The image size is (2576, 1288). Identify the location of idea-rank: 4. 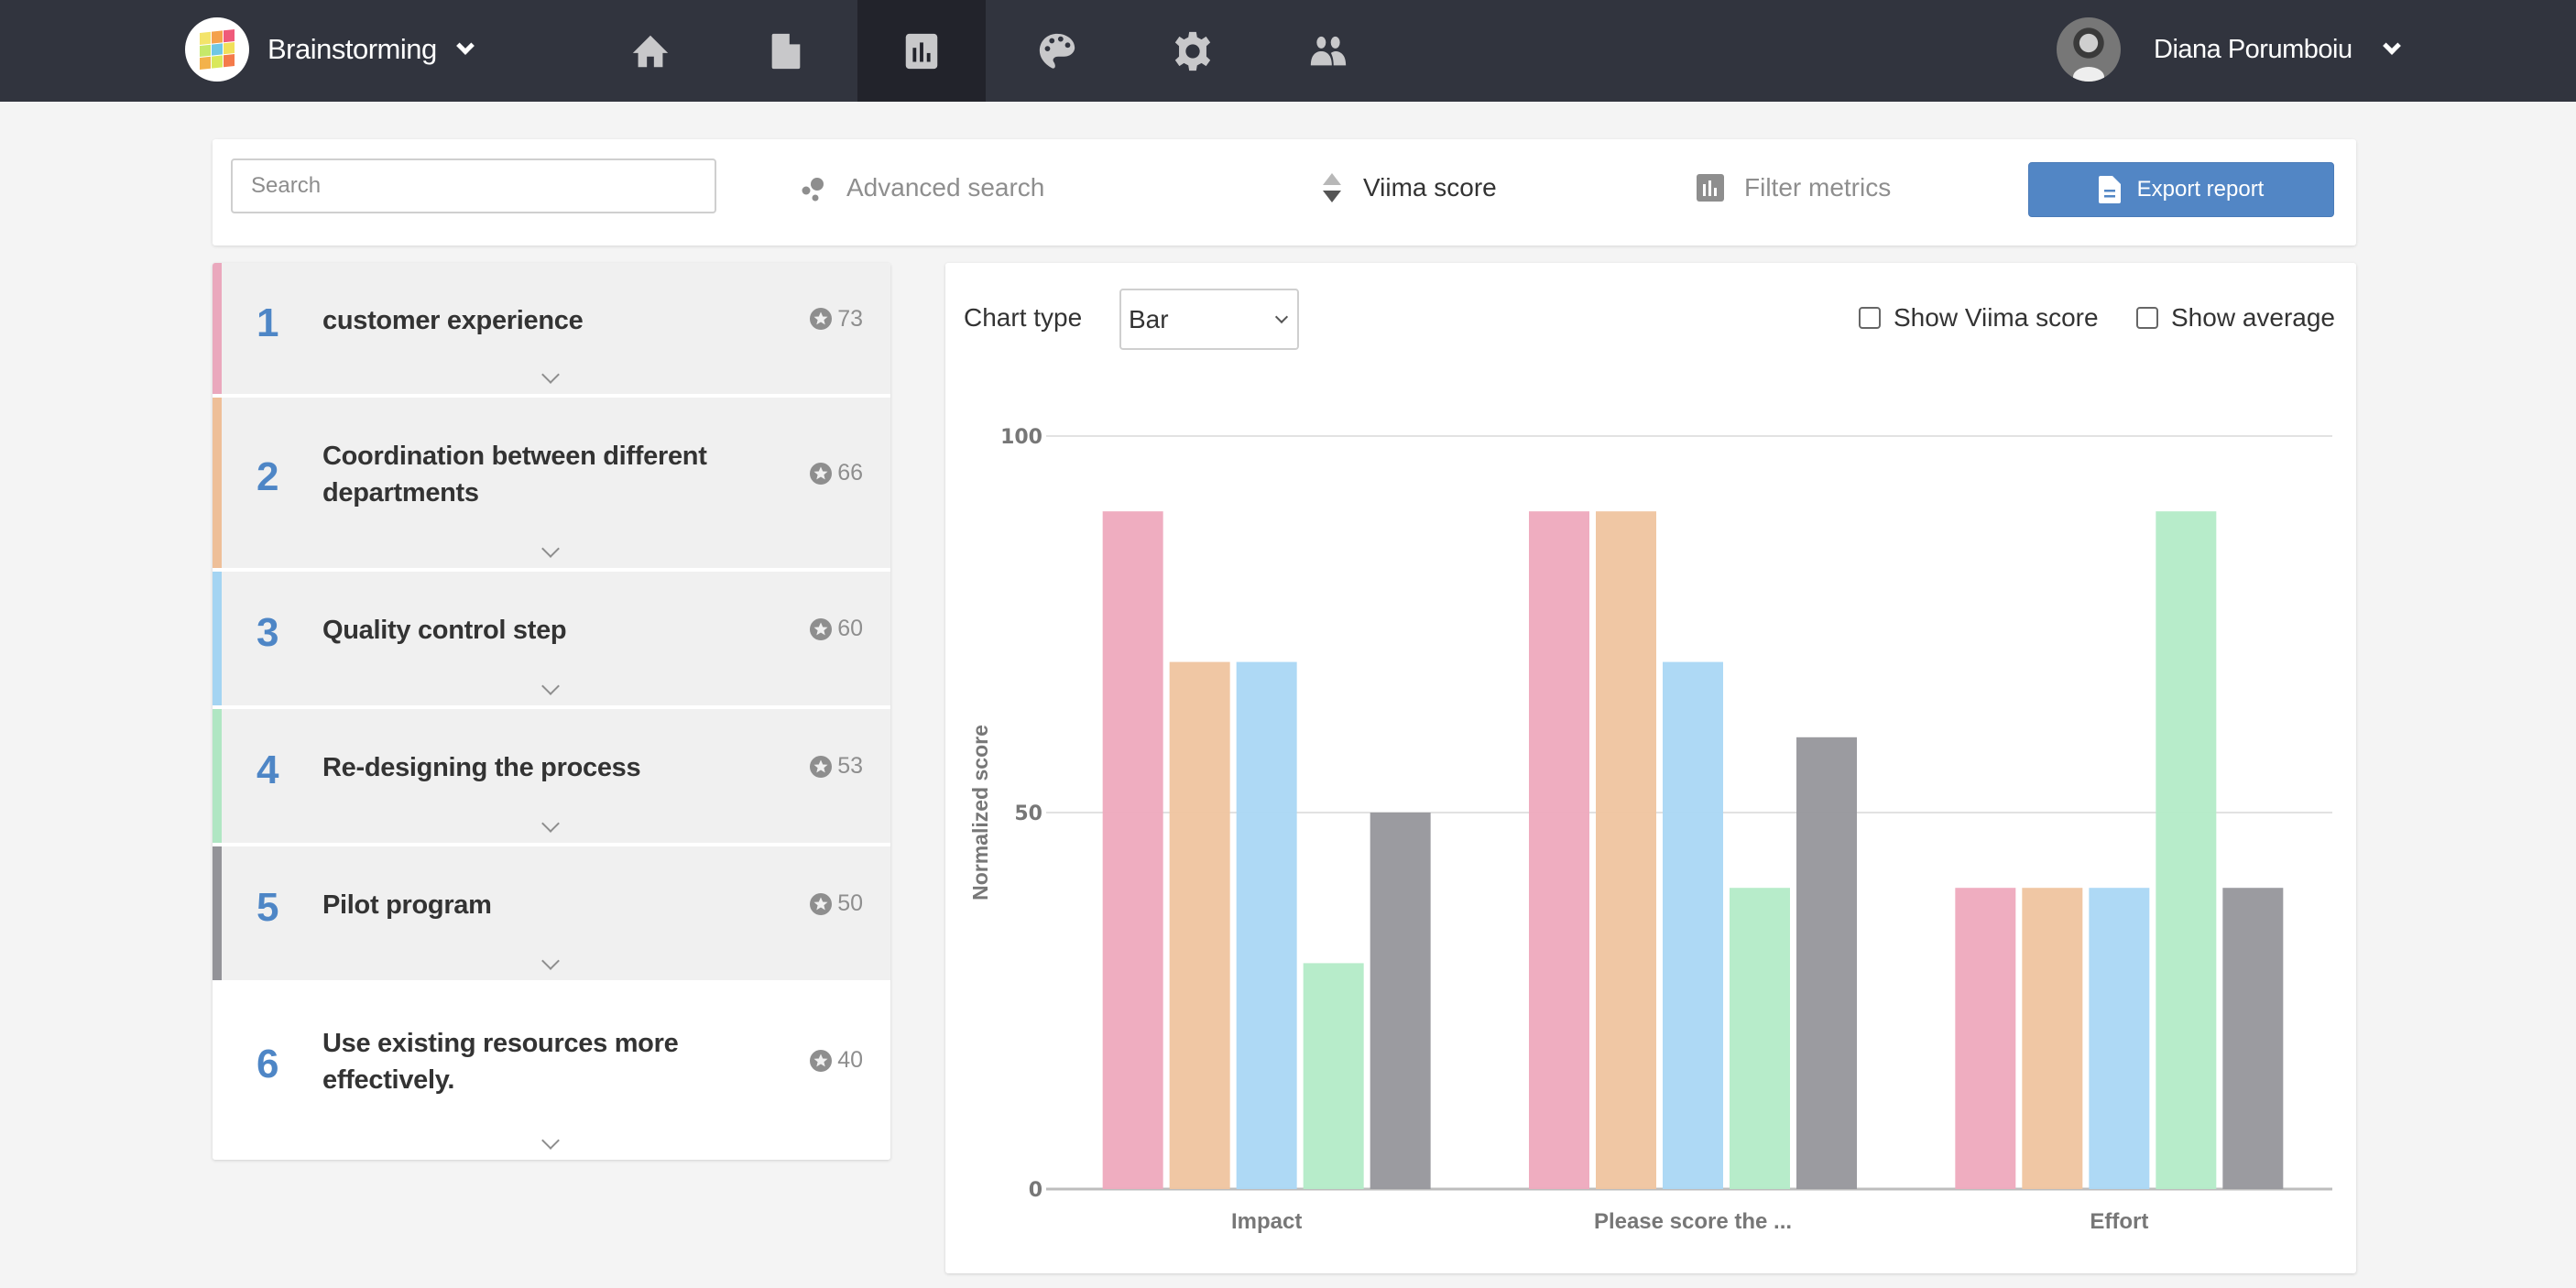
(268, 770).